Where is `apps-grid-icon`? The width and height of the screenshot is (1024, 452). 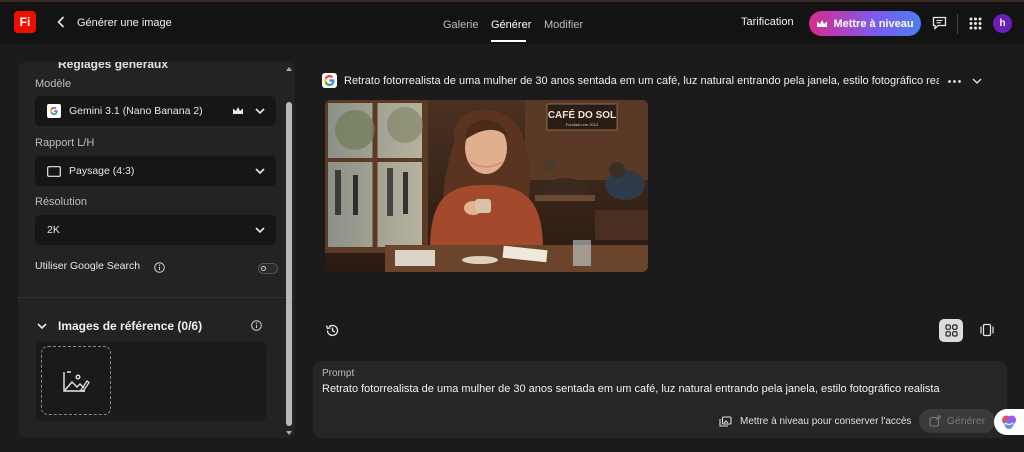 apps-grid-icon is located at coordinates (975, 23).